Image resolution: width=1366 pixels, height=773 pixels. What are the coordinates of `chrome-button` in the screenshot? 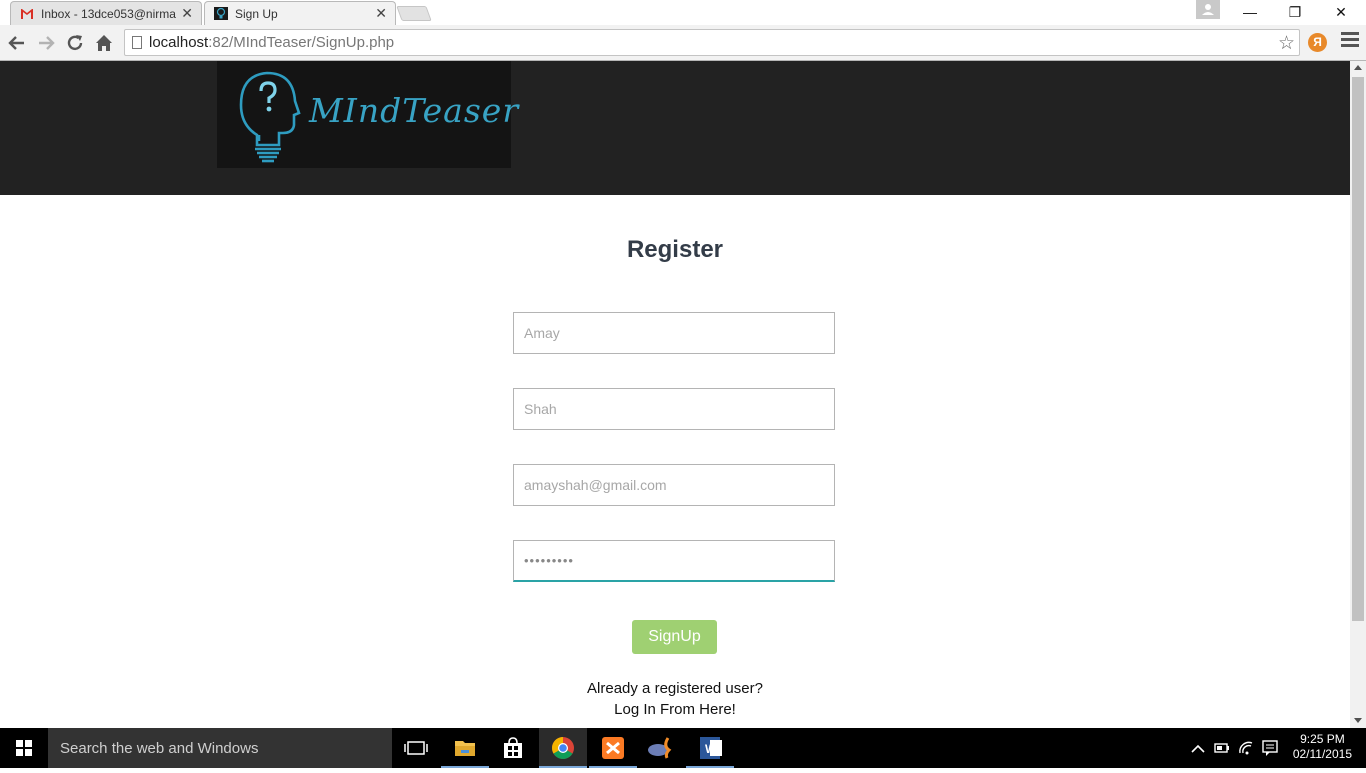 It's located at (563, 748).